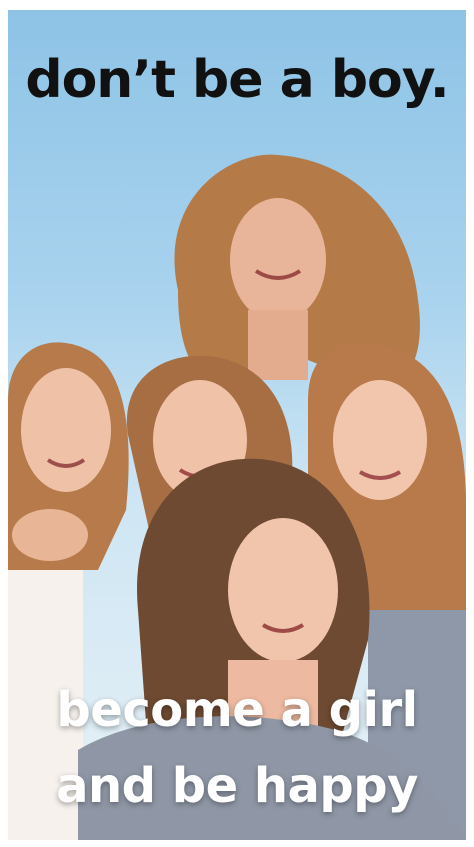 The image size is (474, 847). Describe the element at coordinates (237, 786) in the screenshot. I see `caption-line-2: and be happy` at that location.